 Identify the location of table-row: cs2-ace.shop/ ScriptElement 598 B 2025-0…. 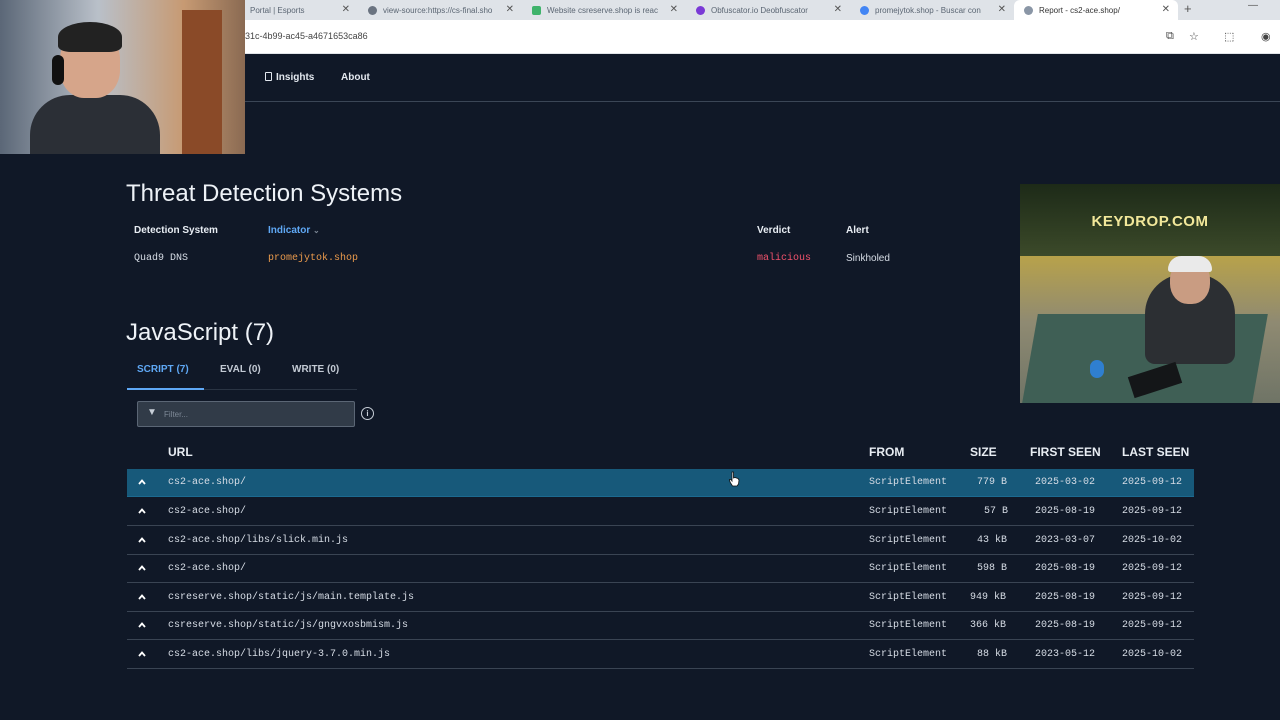
(660, 569).